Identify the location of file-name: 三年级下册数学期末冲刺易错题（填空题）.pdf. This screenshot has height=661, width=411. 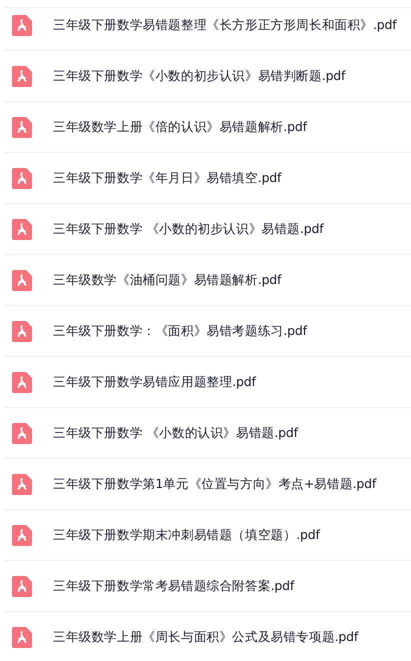
(186, 535).